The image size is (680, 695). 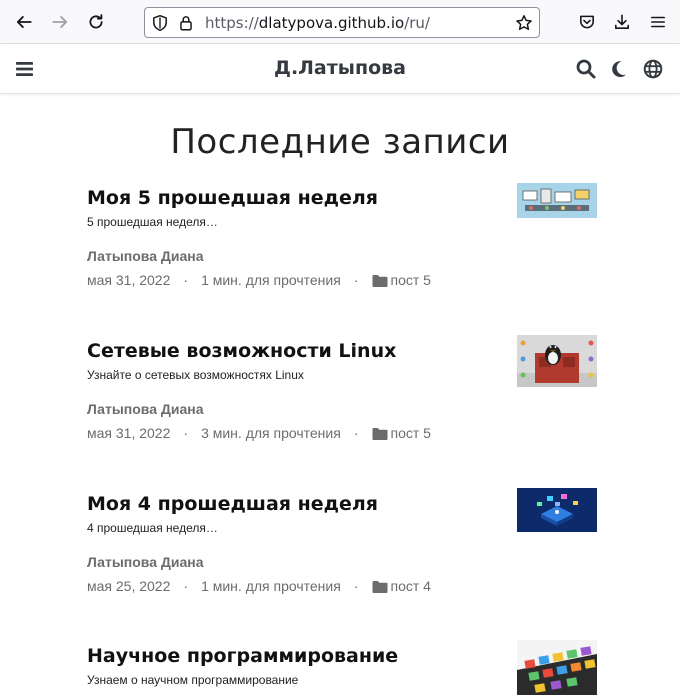 I want to click on back-button, so click(x=24, y=22).